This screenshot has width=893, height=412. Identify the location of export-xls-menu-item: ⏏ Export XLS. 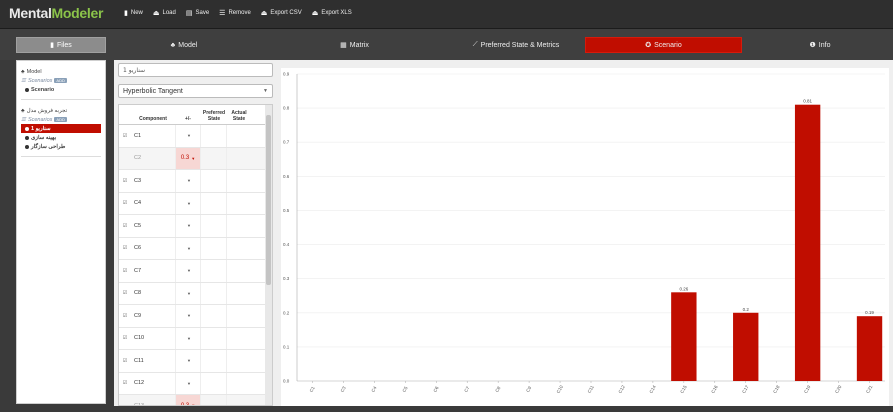
(332, 13).